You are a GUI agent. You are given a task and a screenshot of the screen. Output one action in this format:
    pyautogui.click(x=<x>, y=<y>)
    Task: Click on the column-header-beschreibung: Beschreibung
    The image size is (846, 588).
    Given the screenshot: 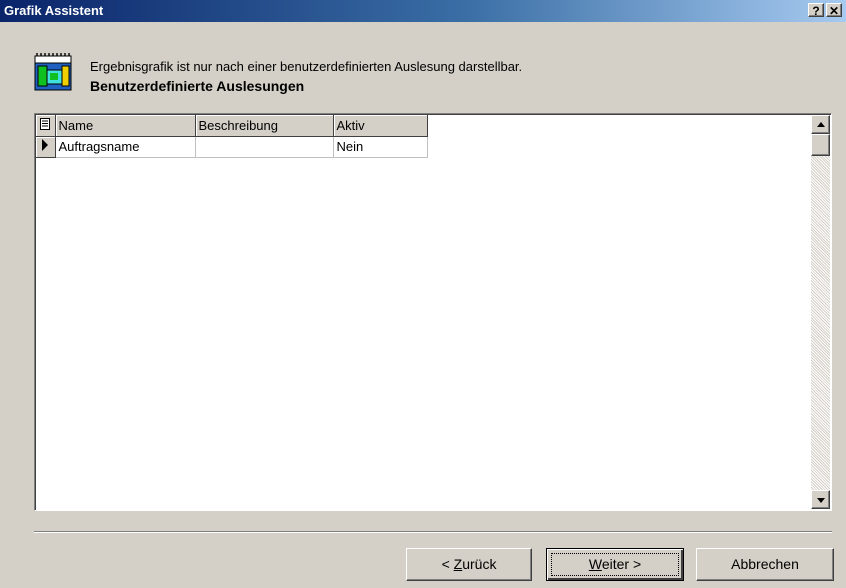 What is the action you would take?
    pyautogui.click(x=264, y=126)
    